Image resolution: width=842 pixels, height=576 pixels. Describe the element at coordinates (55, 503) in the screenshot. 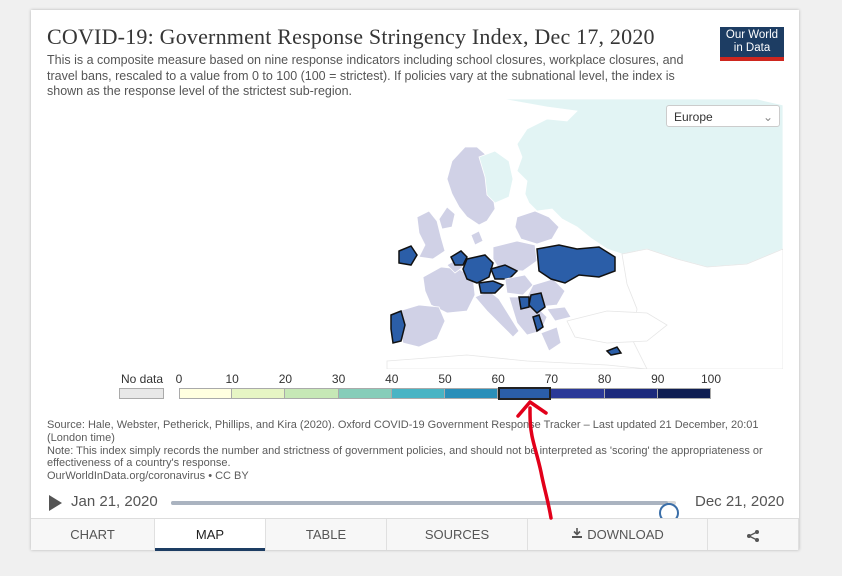

I see `play-icon` at that location.